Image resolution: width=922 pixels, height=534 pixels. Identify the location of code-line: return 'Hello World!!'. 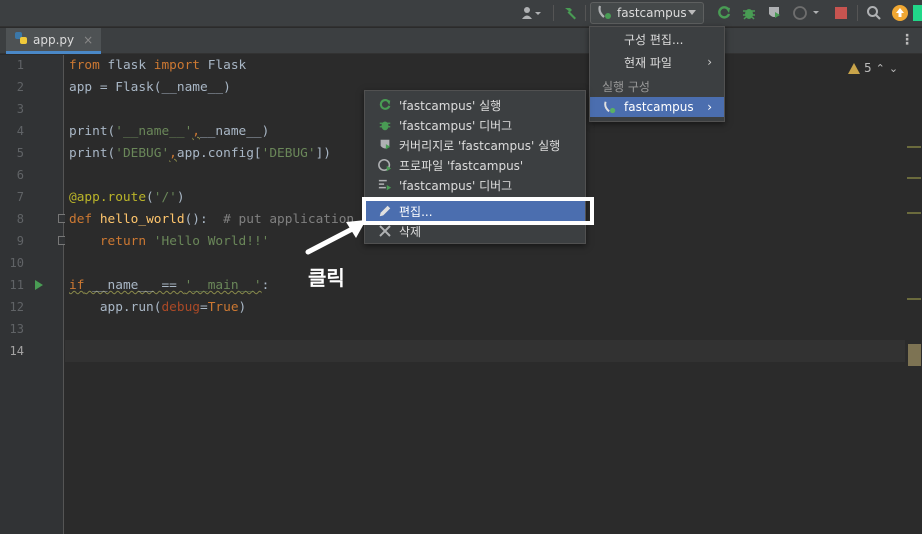
(169, 242).